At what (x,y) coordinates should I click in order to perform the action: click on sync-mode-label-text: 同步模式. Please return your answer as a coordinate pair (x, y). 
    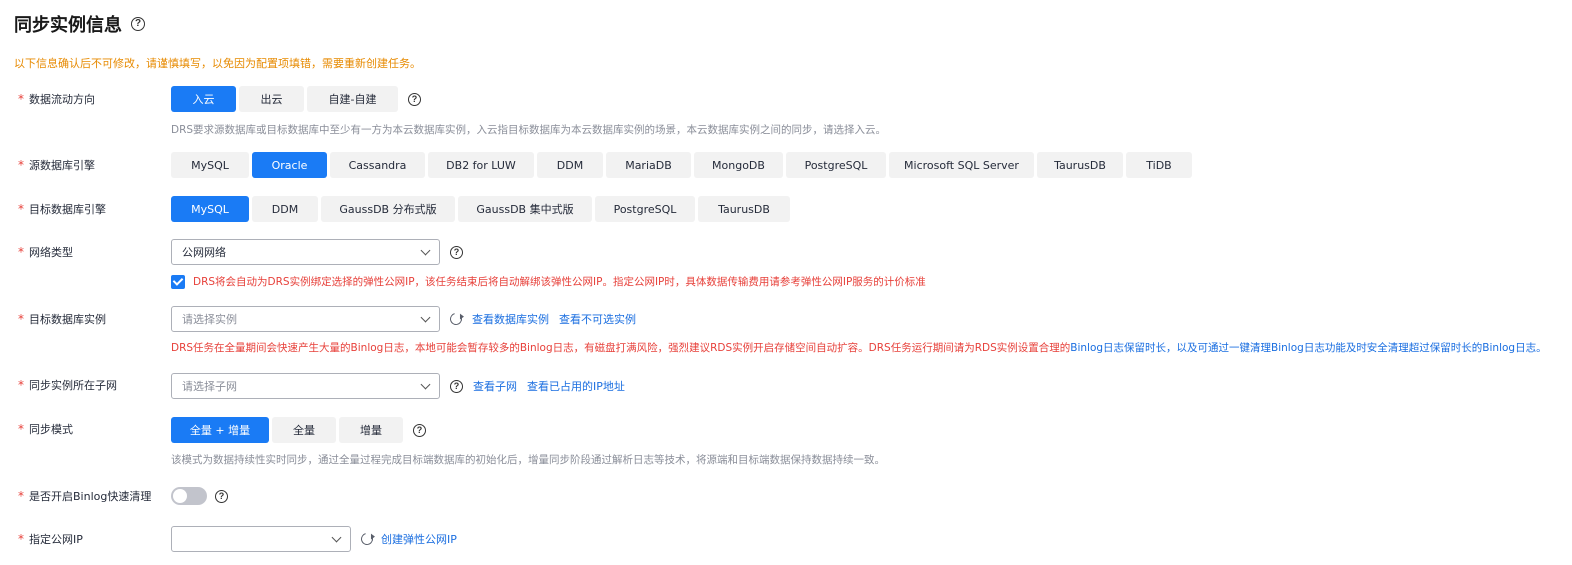
    Looking at the image, I should click on (51, 429).